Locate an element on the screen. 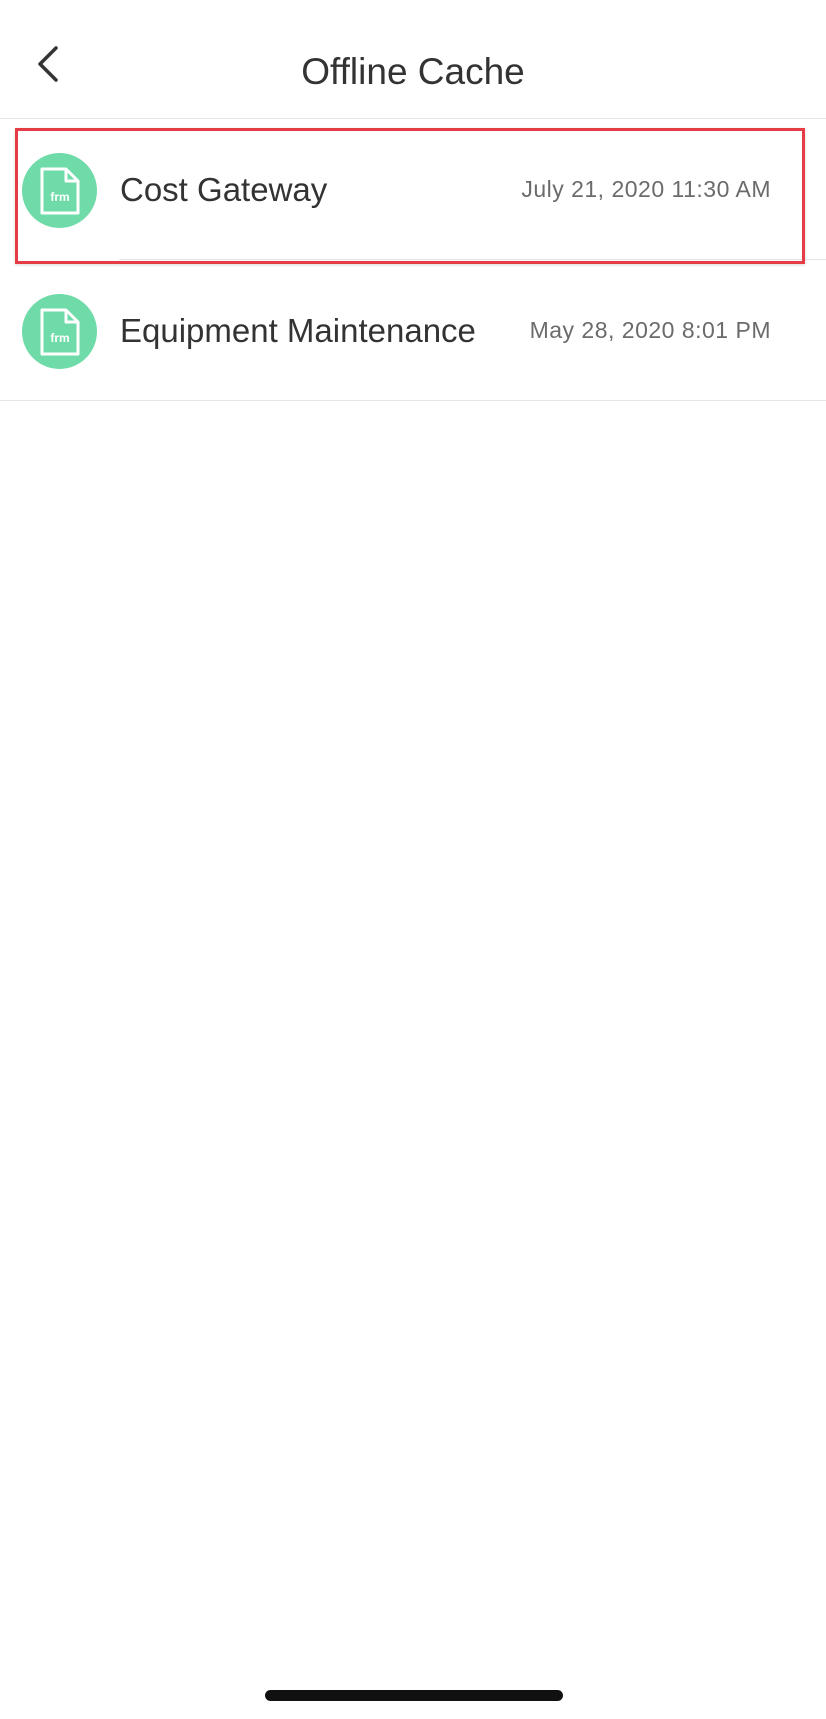  page-title: Offline Cache is located at coordinates (413, 71).